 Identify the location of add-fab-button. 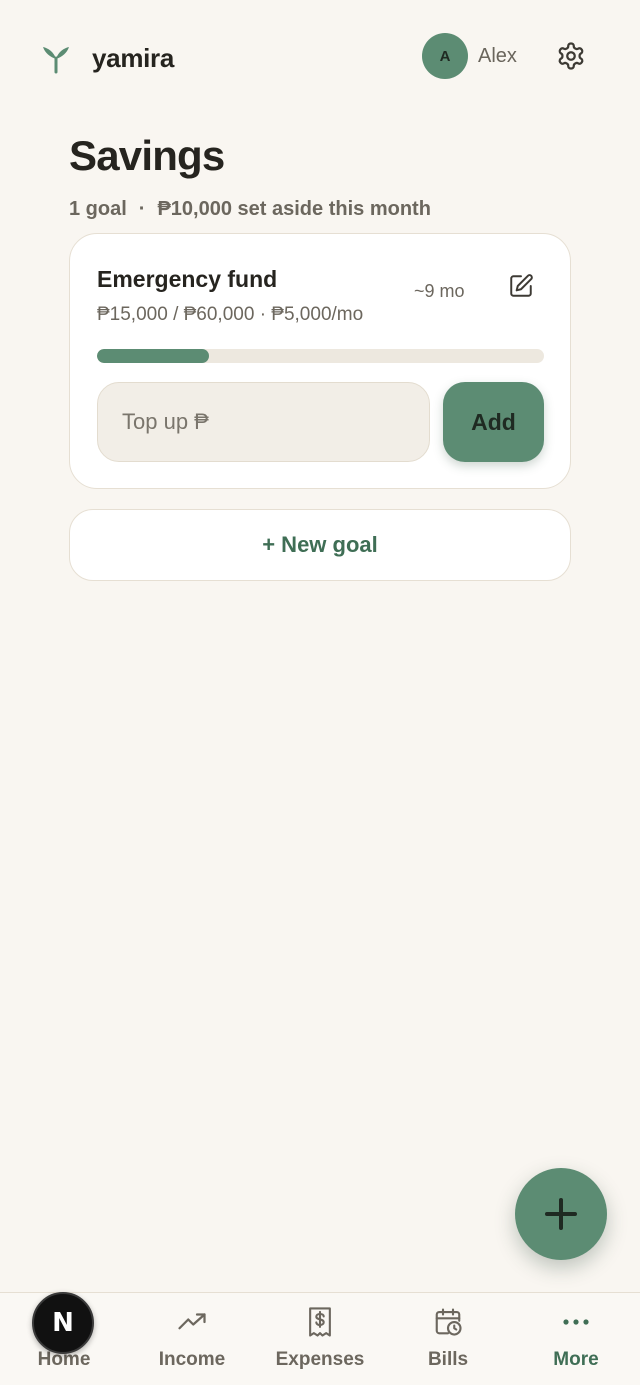
(561, 1214).